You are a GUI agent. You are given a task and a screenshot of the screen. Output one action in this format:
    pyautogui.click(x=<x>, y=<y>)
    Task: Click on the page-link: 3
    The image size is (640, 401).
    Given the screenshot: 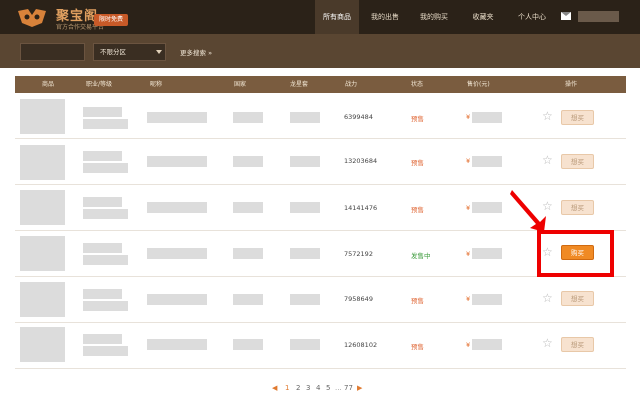 What is the action you would take?
    pyautogui.click(x=308, y=388)
    